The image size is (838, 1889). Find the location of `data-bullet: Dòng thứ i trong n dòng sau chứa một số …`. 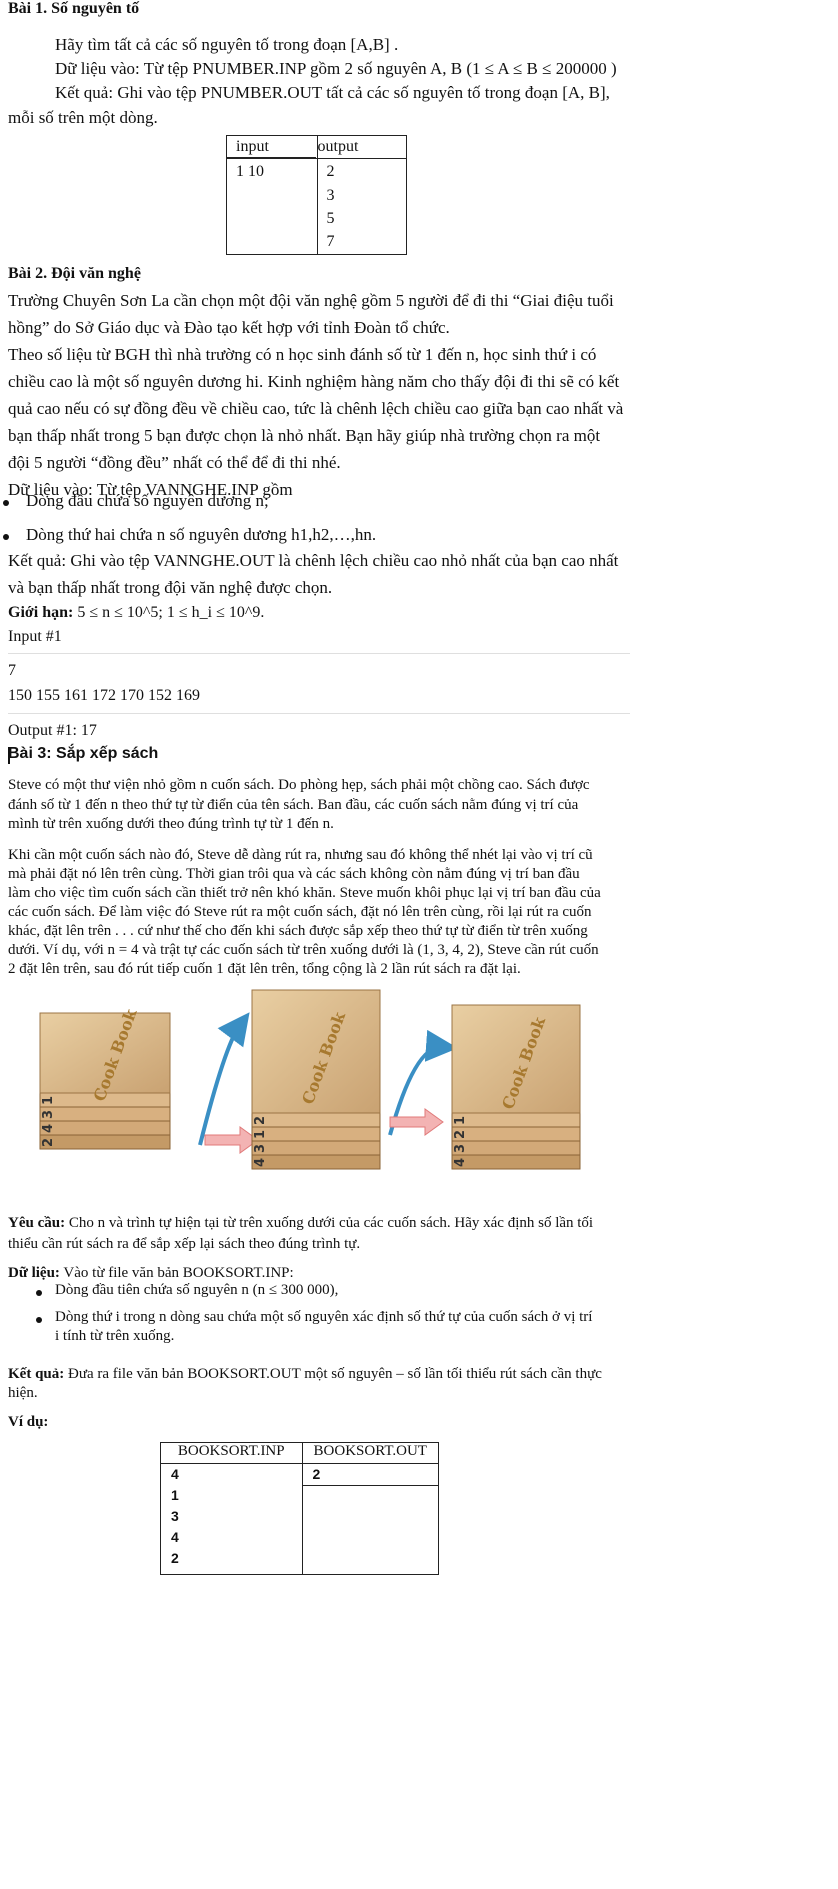

data-bullet: Dòng thứ i trong n dòng sau chứa một số … is located at coordinates (324, 1317).